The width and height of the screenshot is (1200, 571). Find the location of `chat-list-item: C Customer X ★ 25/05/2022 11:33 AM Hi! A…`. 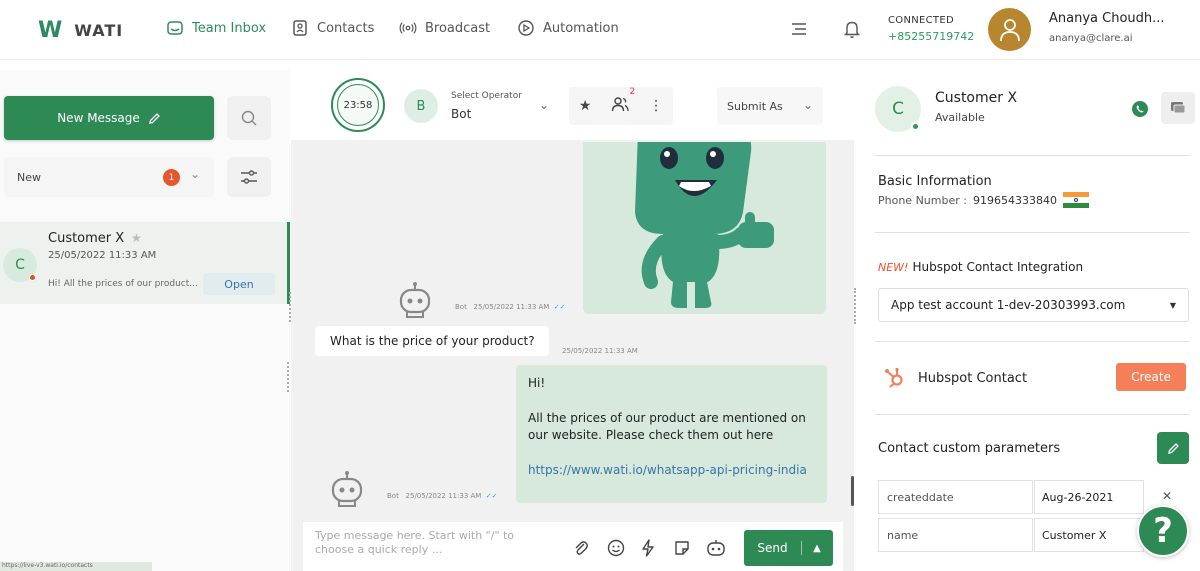

chat-list-item: C Customer X ★ 25/05/2022 11:33 AM Hi! A… is located at coordinates (145, 263).